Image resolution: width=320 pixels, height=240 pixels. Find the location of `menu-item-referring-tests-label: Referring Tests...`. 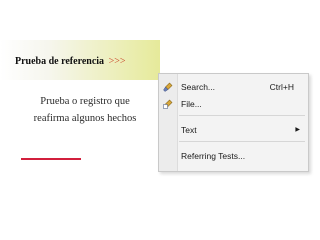

menu-item-referring-tests-label: Referring Tests... is located at coordinates (213, 156).